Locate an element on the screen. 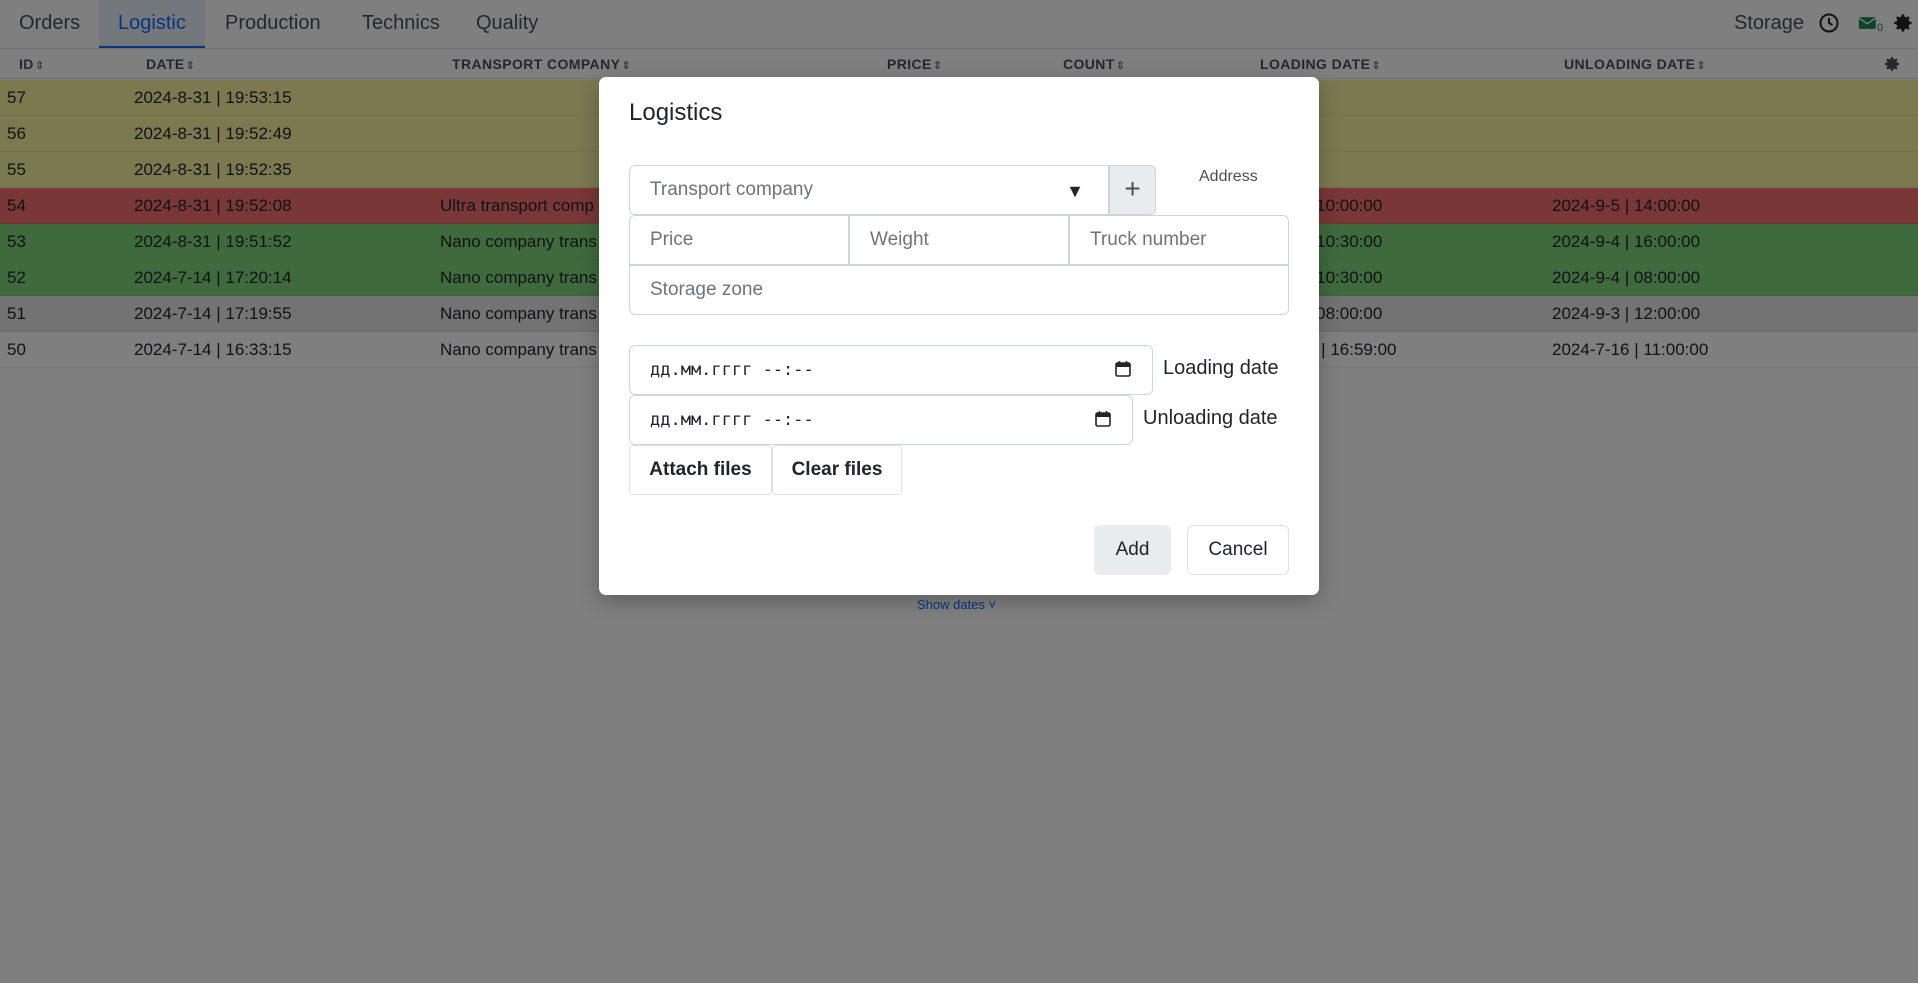 The image size is (1918, 983). cancel-button: Cancel is located at coordinates (1238, 550).